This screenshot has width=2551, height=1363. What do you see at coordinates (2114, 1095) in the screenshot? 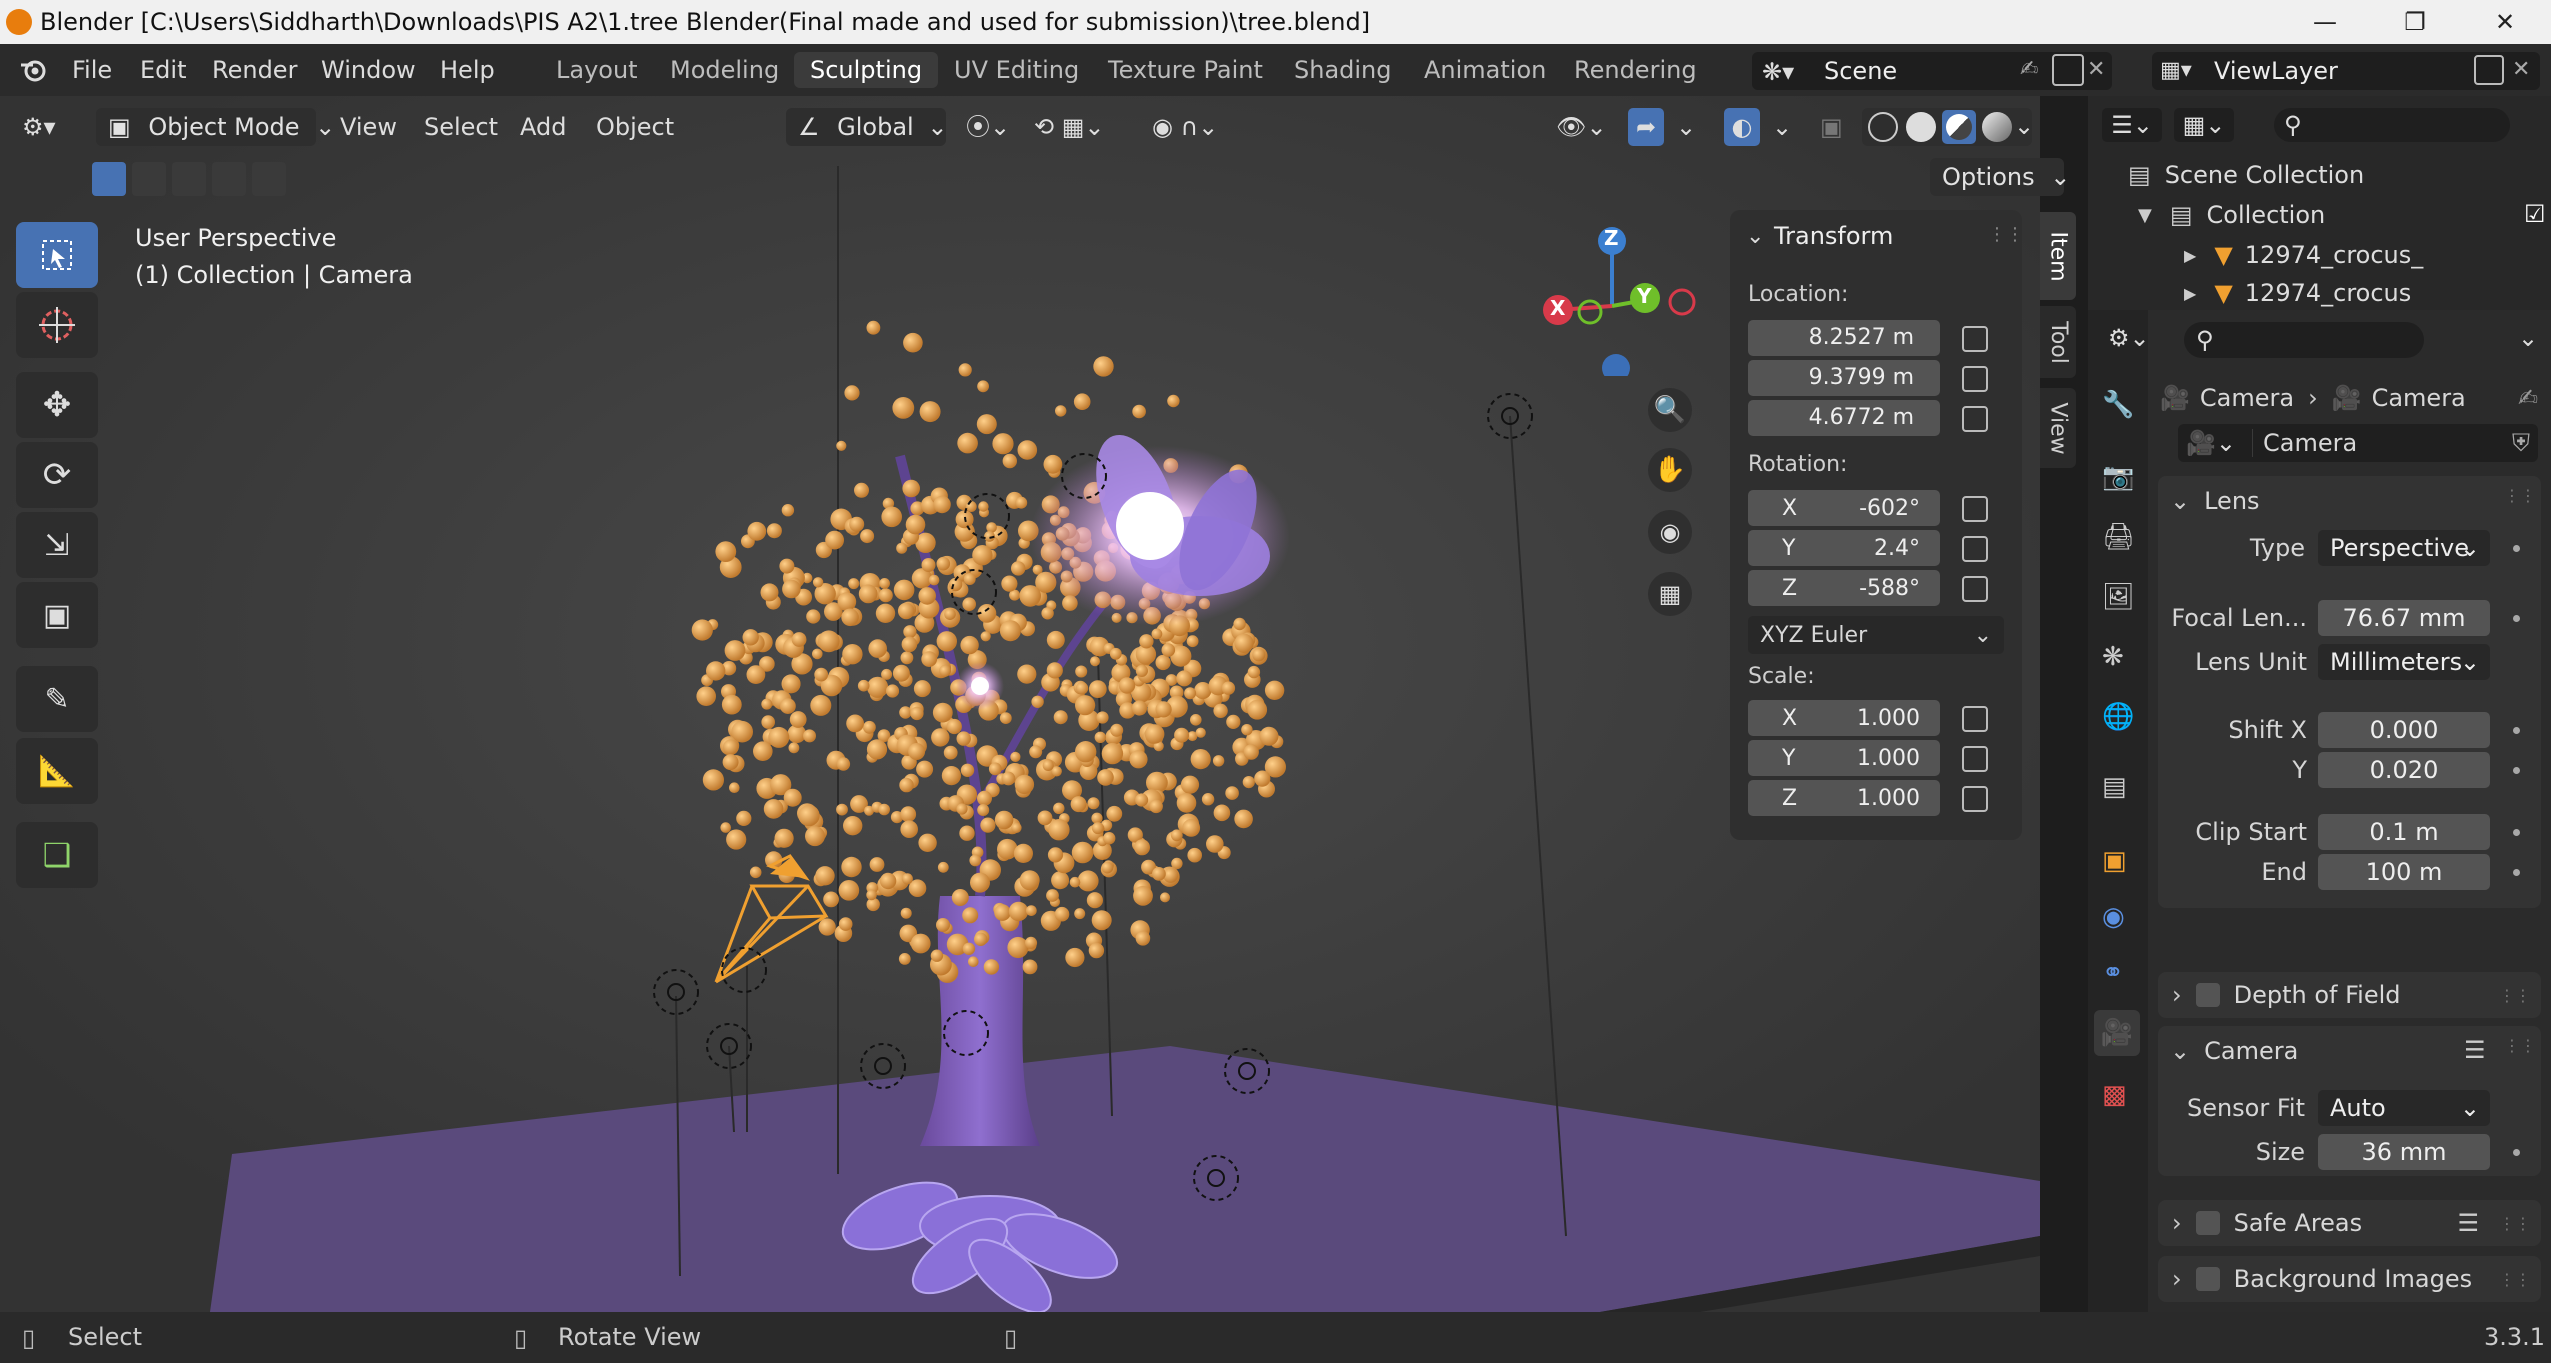
I see `texture-properties-icon: ▩` at bounding box center [2114, 1095].